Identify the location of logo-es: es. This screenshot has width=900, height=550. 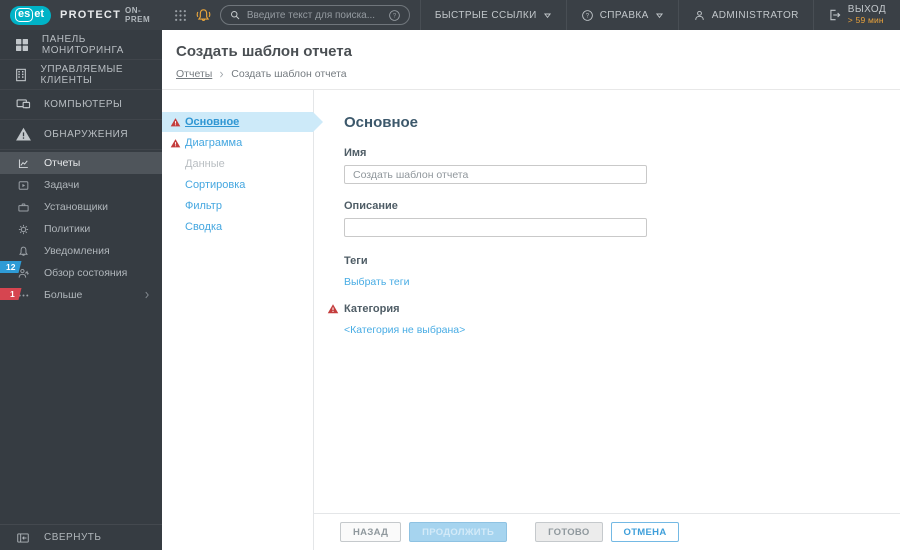
(24, 14).